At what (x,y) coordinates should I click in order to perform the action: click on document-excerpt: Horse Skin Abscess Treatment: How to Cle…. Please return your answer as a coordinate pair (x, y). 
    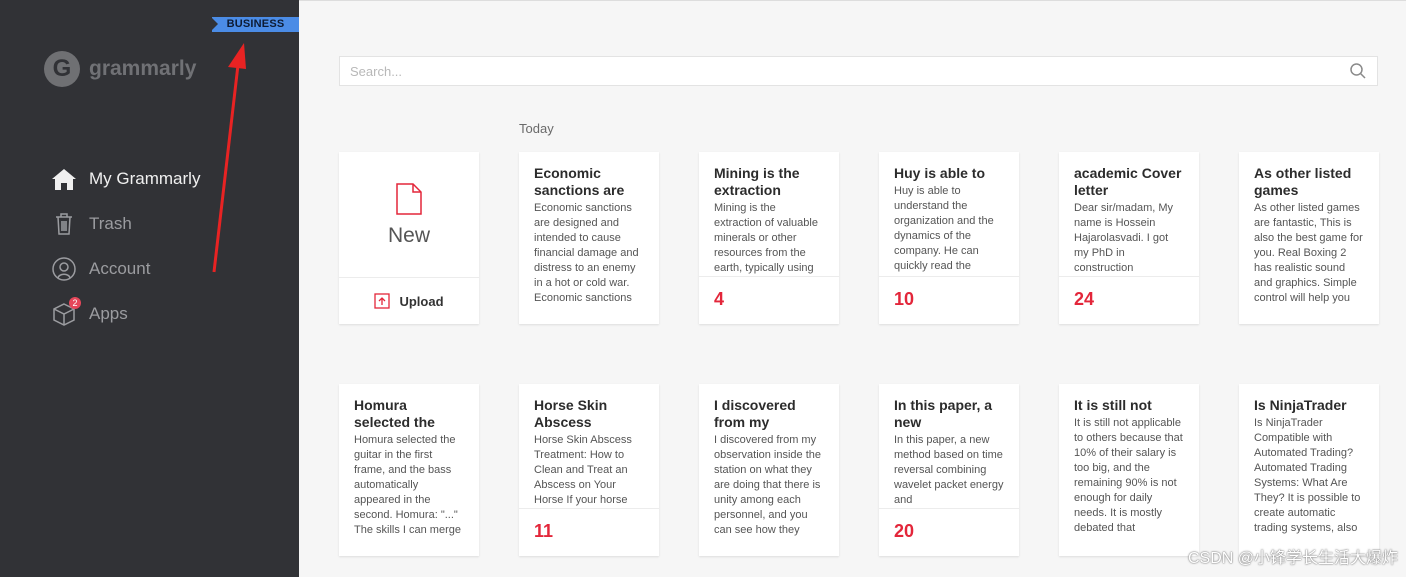
    Looking at the image, I should click on (583, 470).